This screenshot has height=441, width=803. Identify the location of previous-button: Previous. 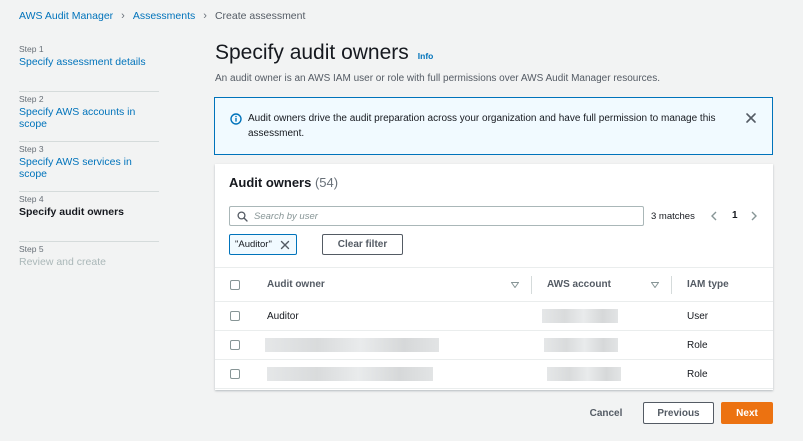
(678, 413).